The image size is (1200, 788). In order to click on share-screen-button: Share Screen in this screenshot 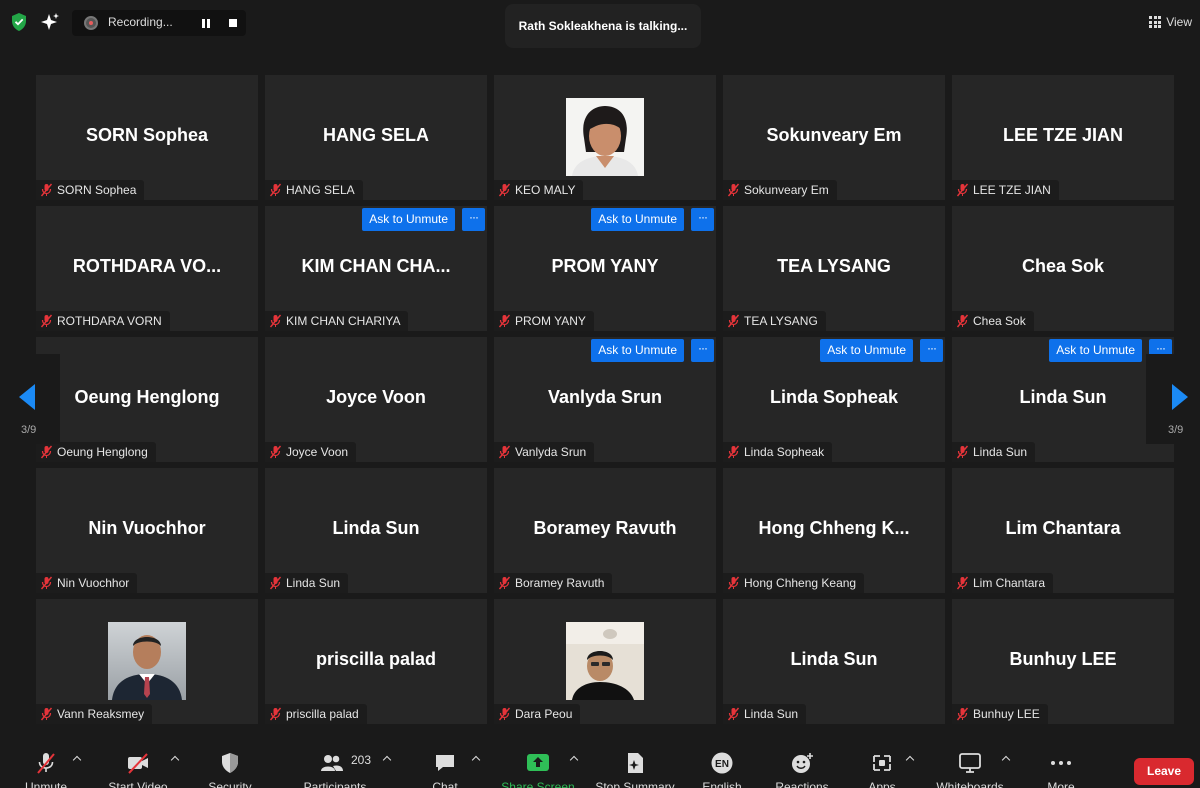, I will do `click(538, 764)`.